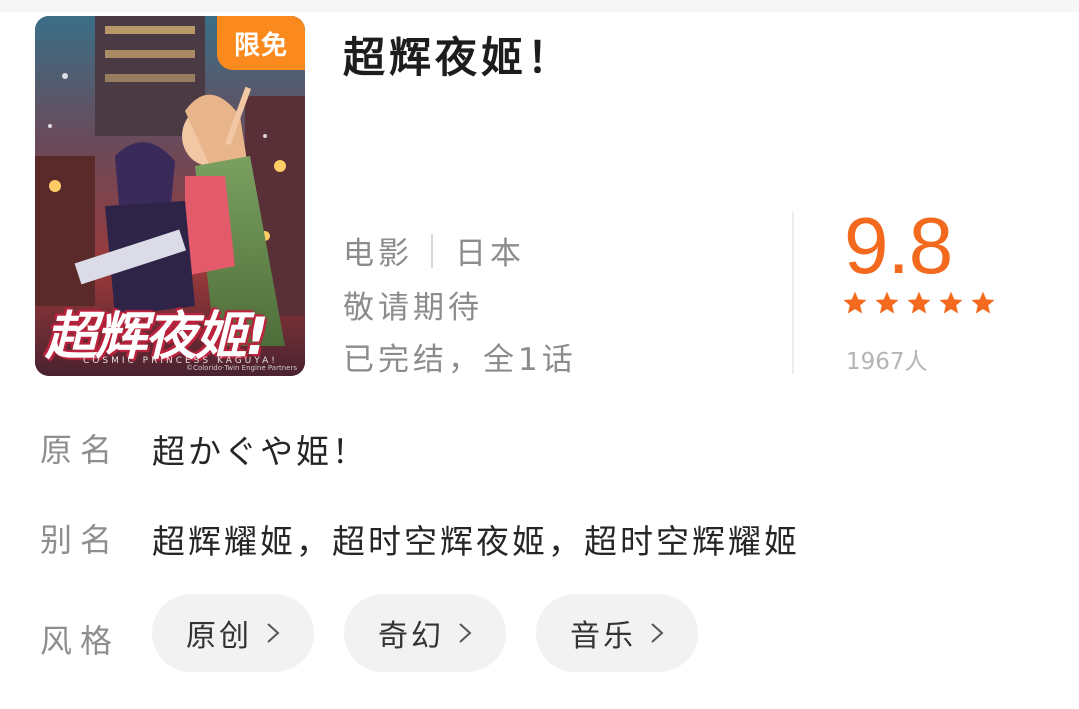 The width and height of the screenshot is (1079, 709). I want to click on meta-separator, so click(432, 250).